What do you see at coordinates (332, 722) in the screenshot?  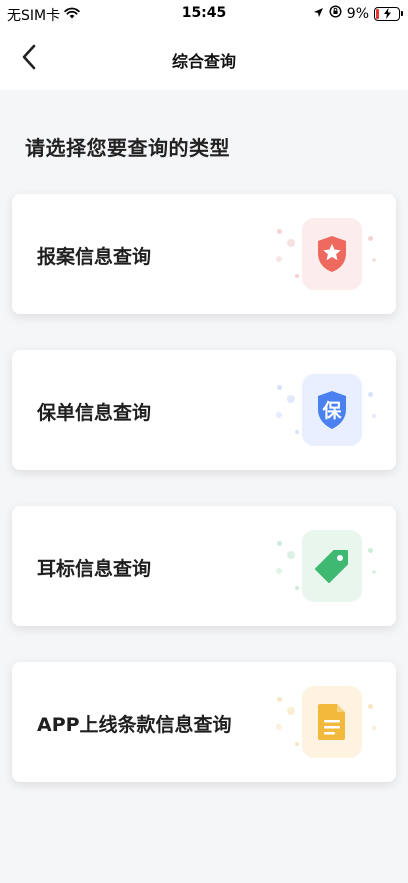 I see `document-icon` at bounding box center [332, 722].